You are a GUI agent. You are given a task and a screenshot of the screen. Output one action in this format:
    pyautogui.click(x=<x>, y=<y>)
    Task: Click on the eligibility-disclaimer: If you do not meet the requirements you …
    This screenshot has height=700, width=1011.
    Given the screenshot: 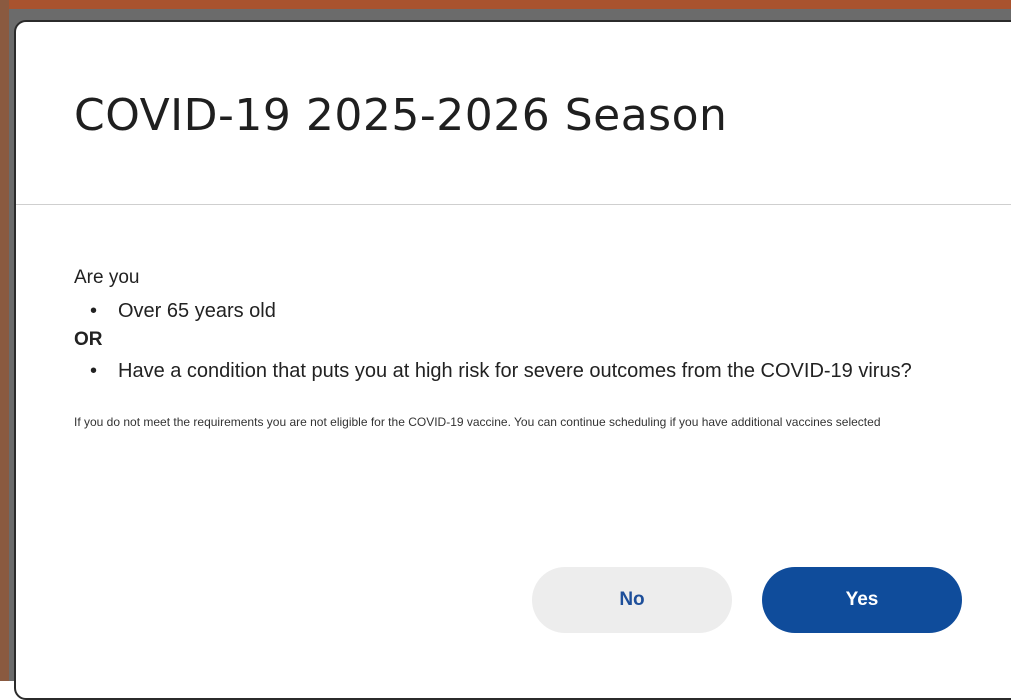 What is the action you would take?
    pyautogui.click(x=477, y=422)
    